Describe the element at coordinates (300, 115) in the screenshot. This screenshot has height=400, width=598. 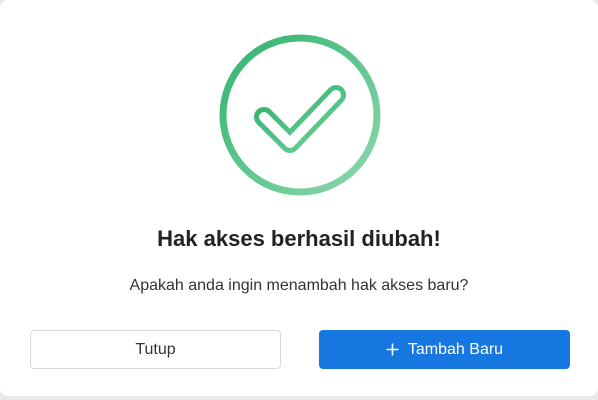
I see `check-circle-icon` at that location.